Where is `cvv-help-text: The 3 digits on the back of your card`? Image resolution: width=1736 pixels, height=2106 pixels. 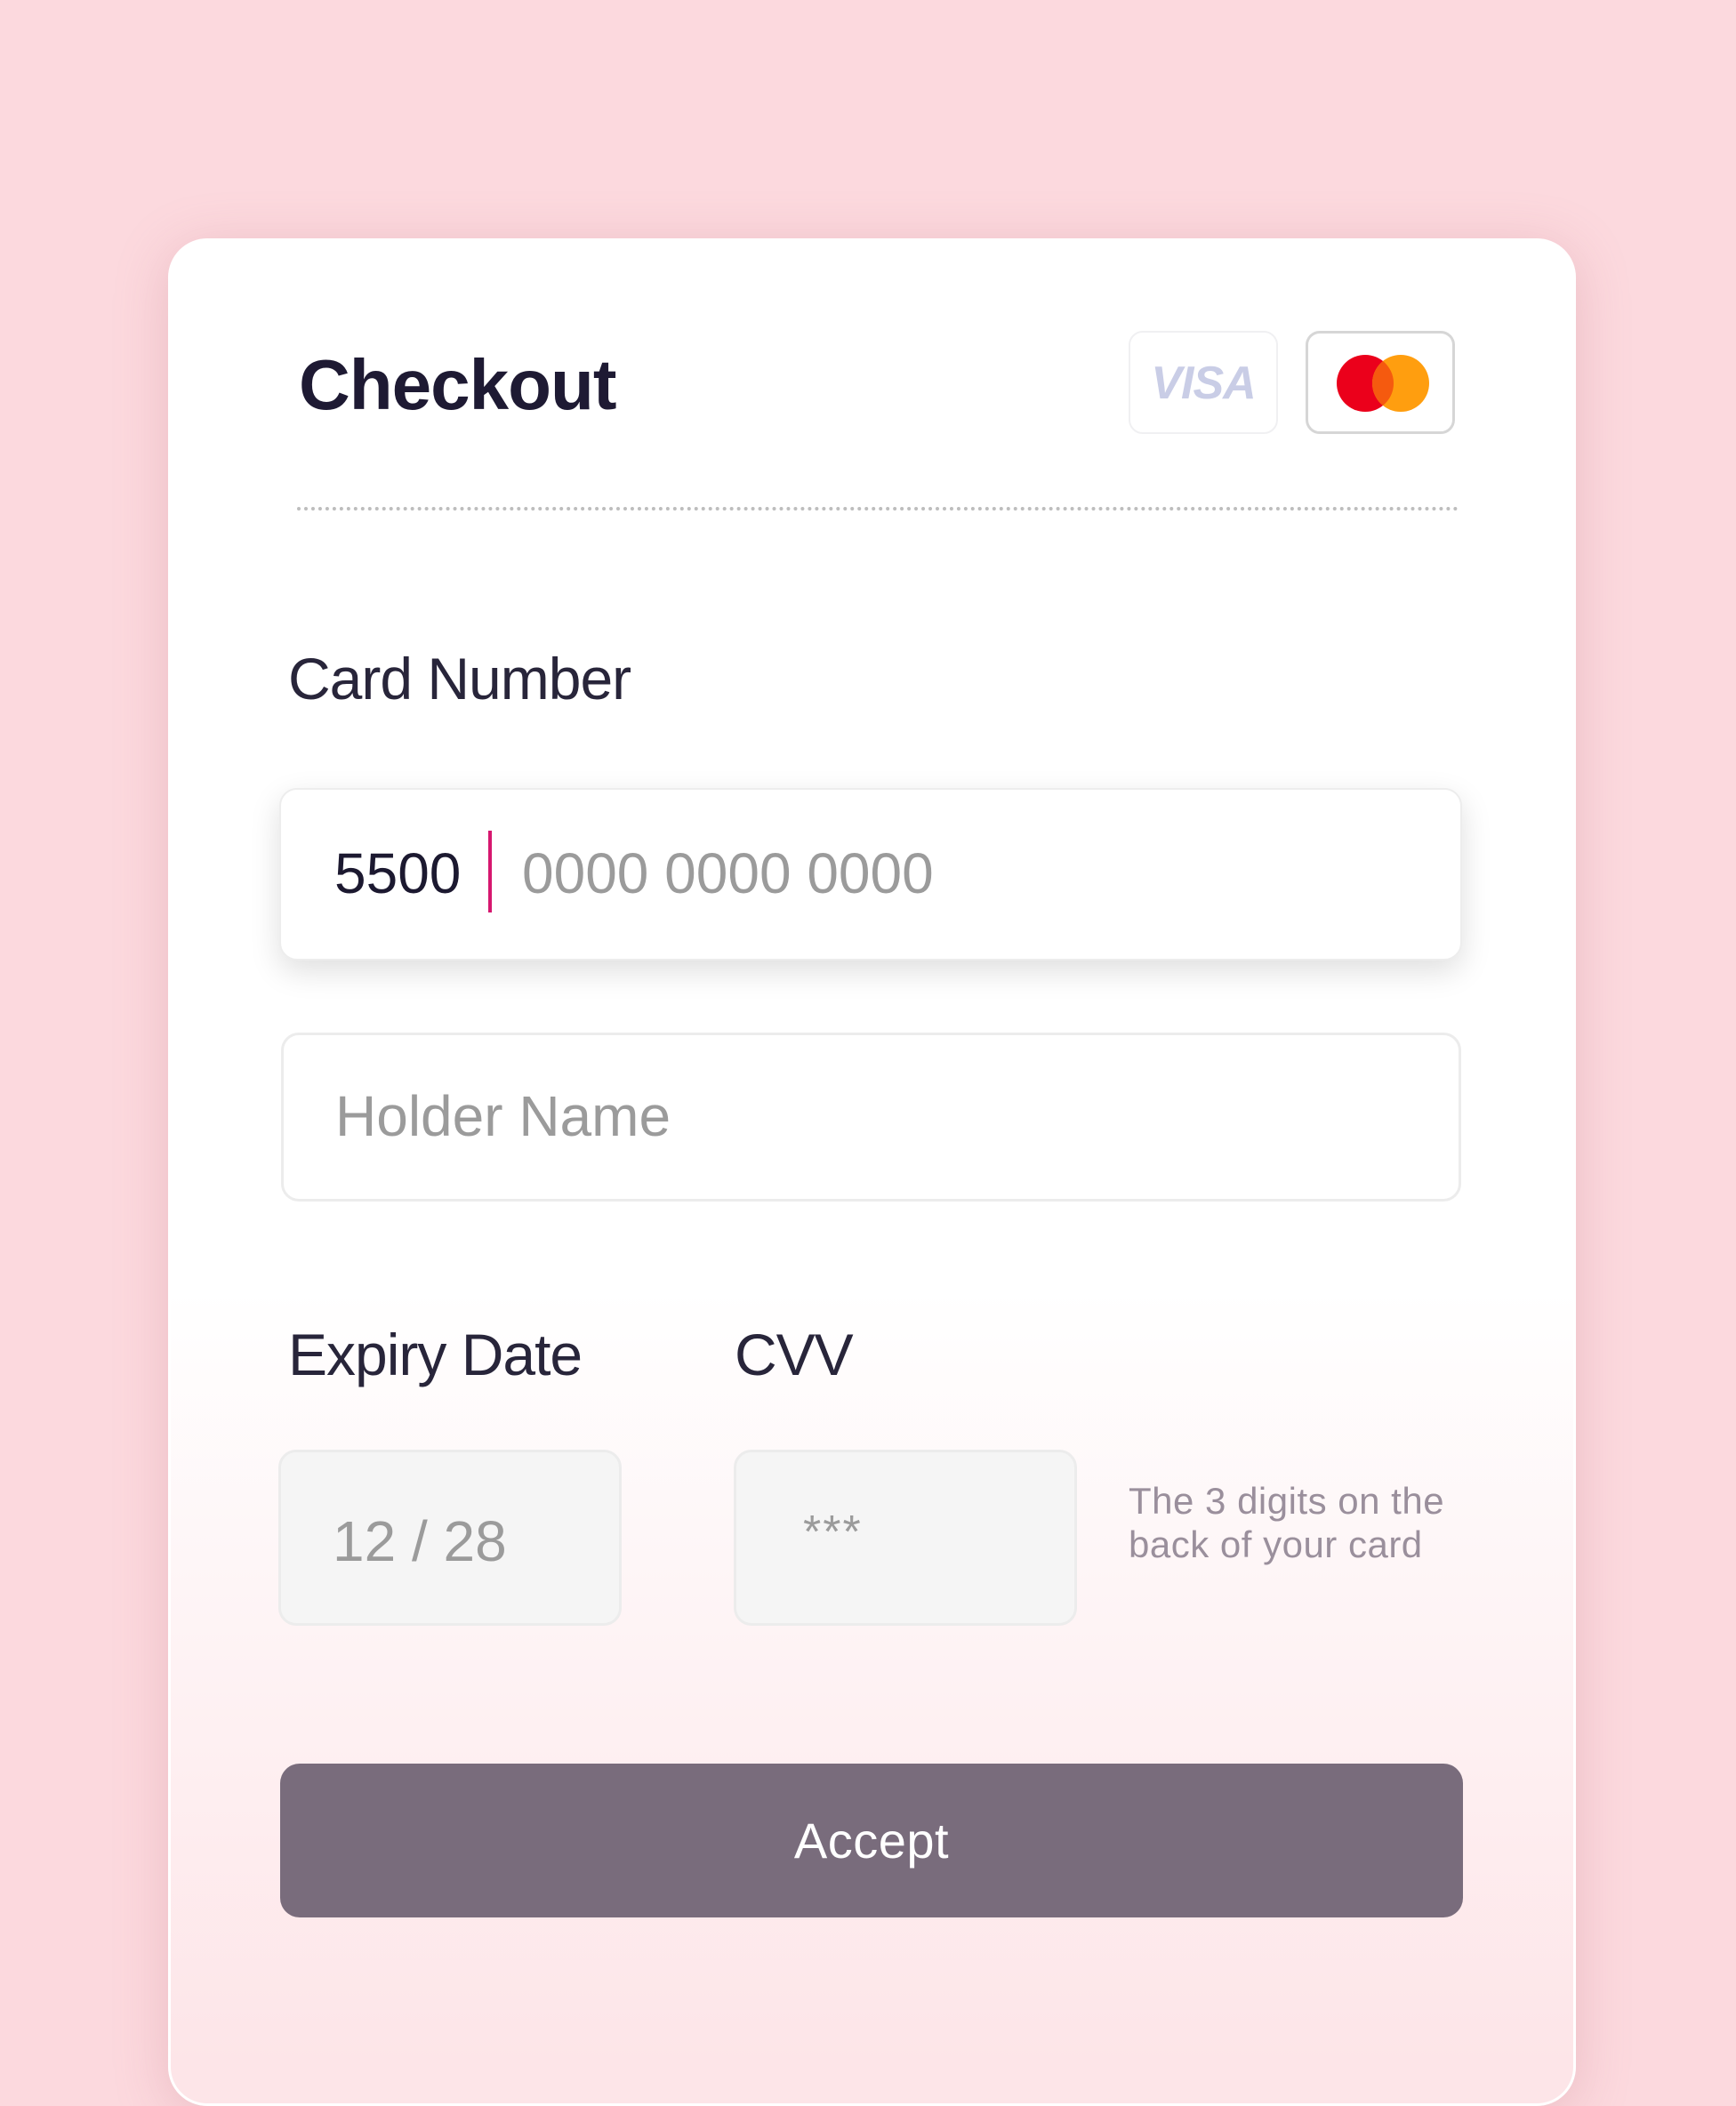 cvv-help-text: The 3 digits on the back of your card is located at coordinates (1302, 1522).